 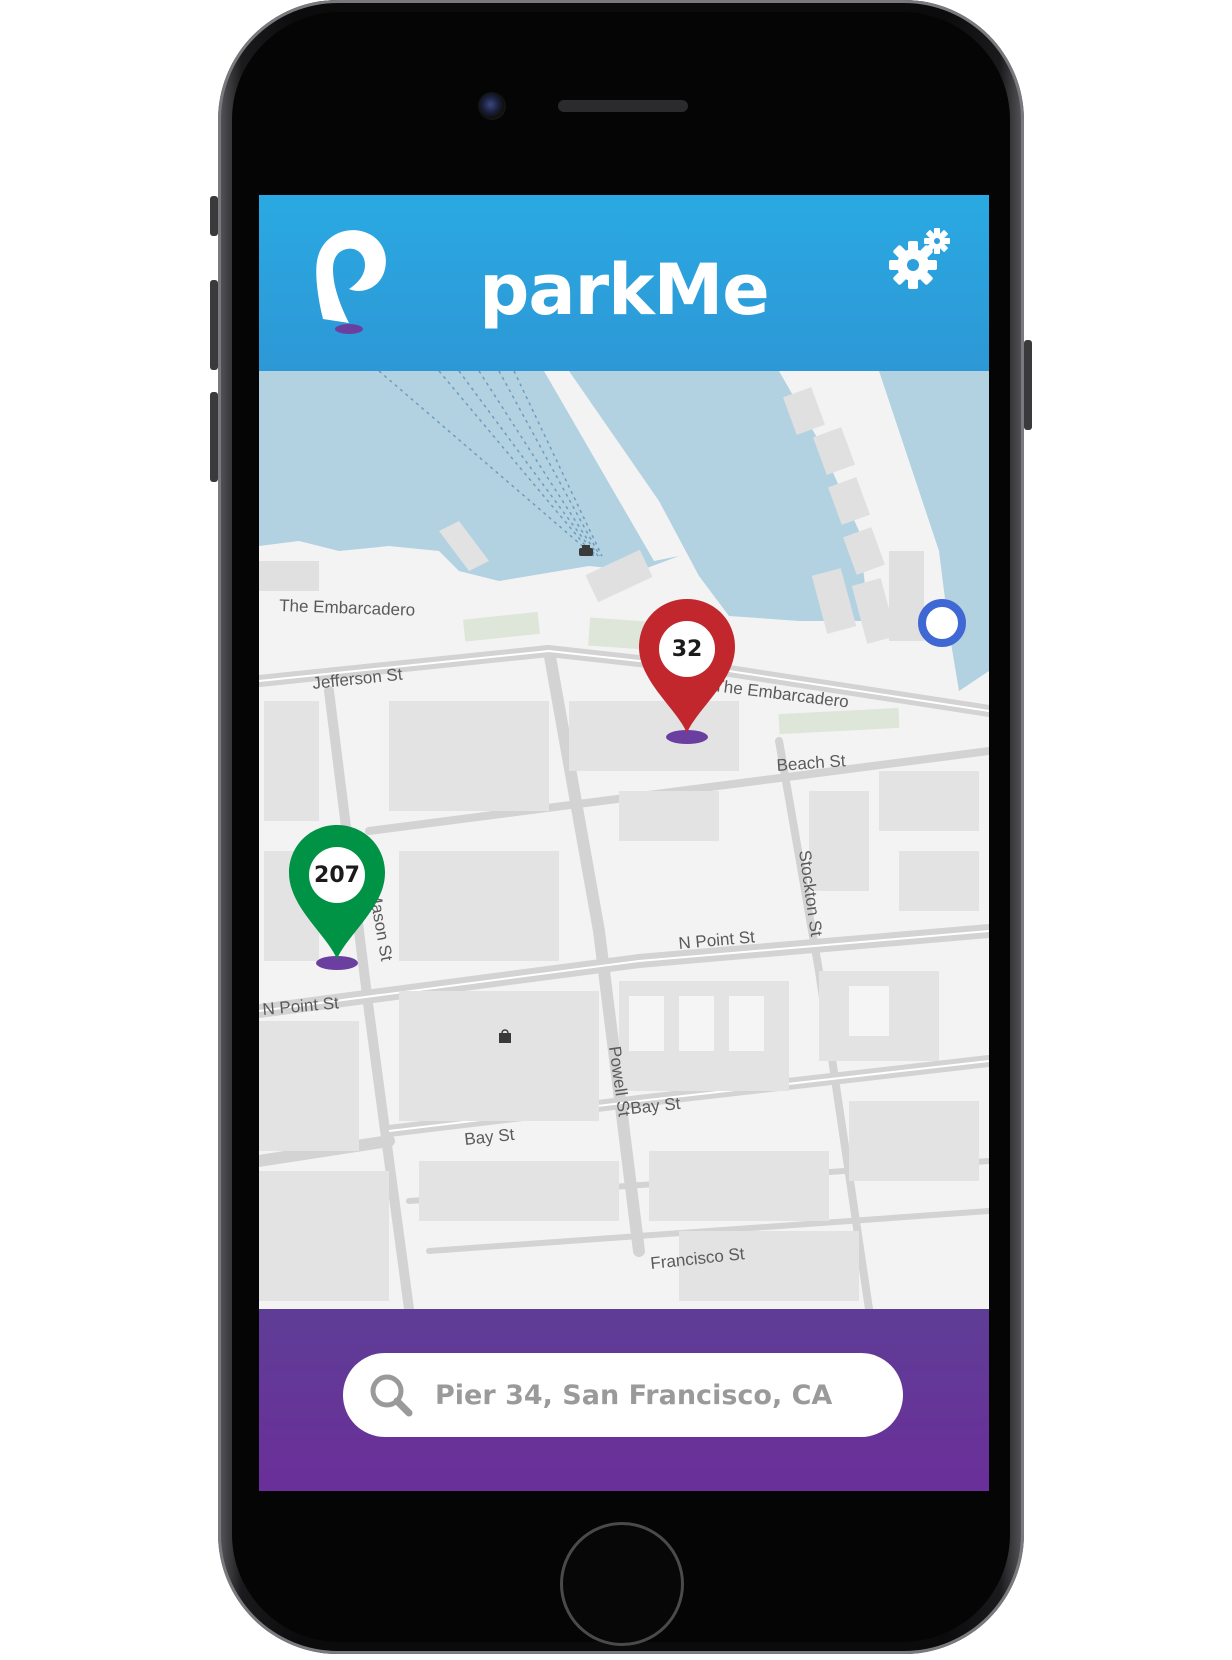 What do you see at coordinates (391, 1395) in the screenshot?
I see `search-icon` at bounding box center [391, 1395].